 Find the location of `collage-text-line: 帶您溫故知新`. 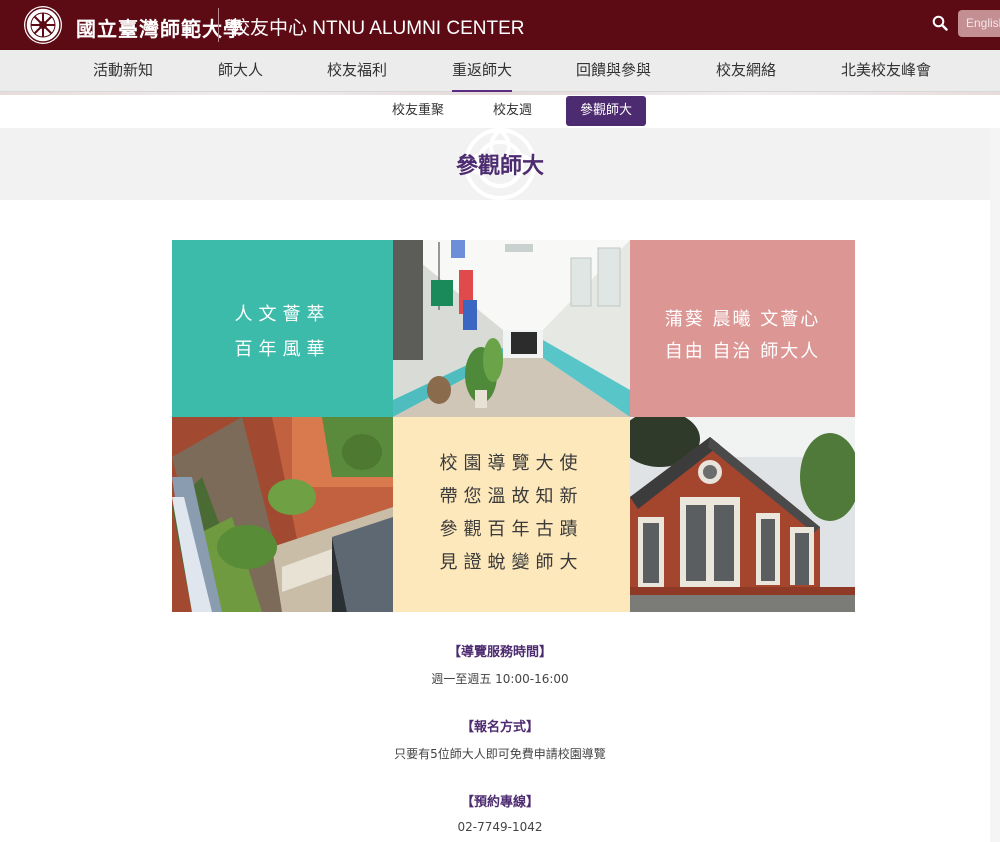

collage-text-line: 帶您溫故知新 is located at coordinates (511, 496).